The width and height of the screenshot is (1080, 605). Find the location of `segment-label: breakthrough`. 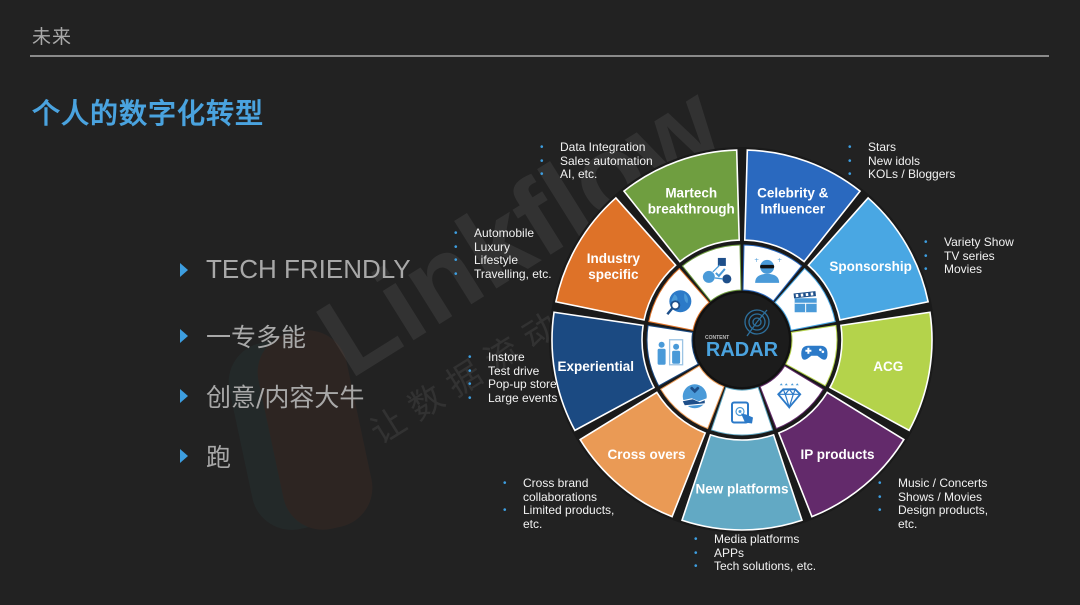

segment-label: breakthrough is located at coordinates (691, 208).